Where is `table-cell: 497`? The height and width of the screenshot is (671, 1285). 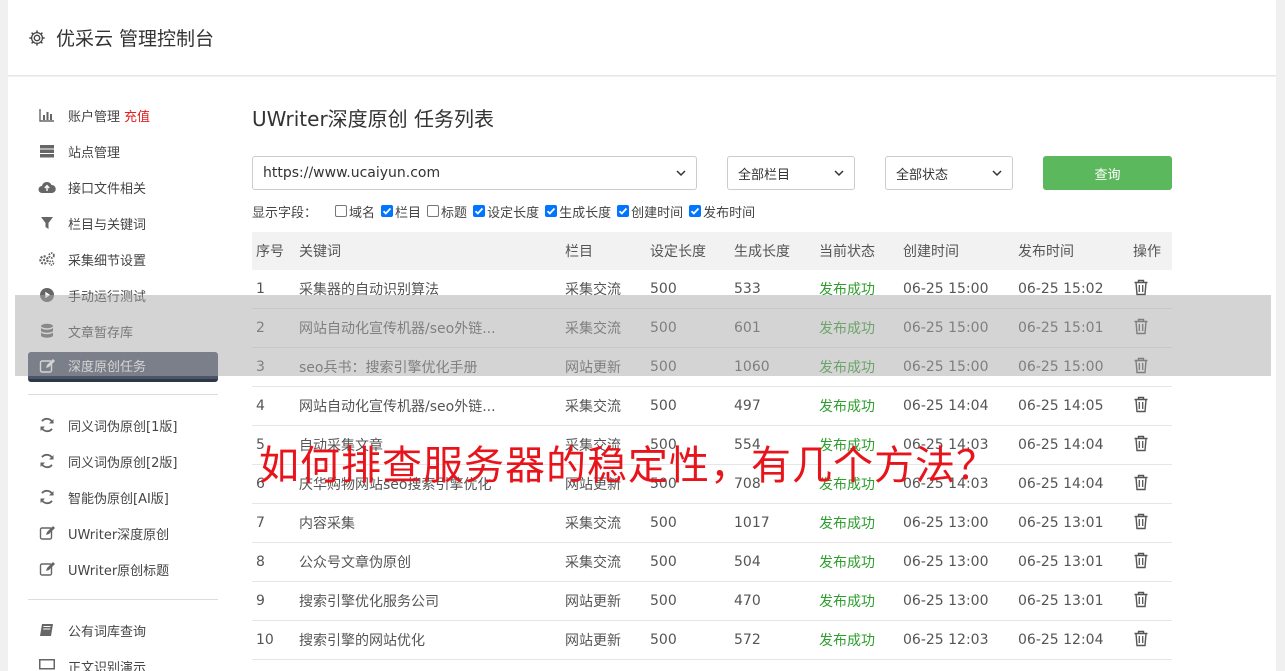
table-cell: 497 is located at coordinates (747, 406).